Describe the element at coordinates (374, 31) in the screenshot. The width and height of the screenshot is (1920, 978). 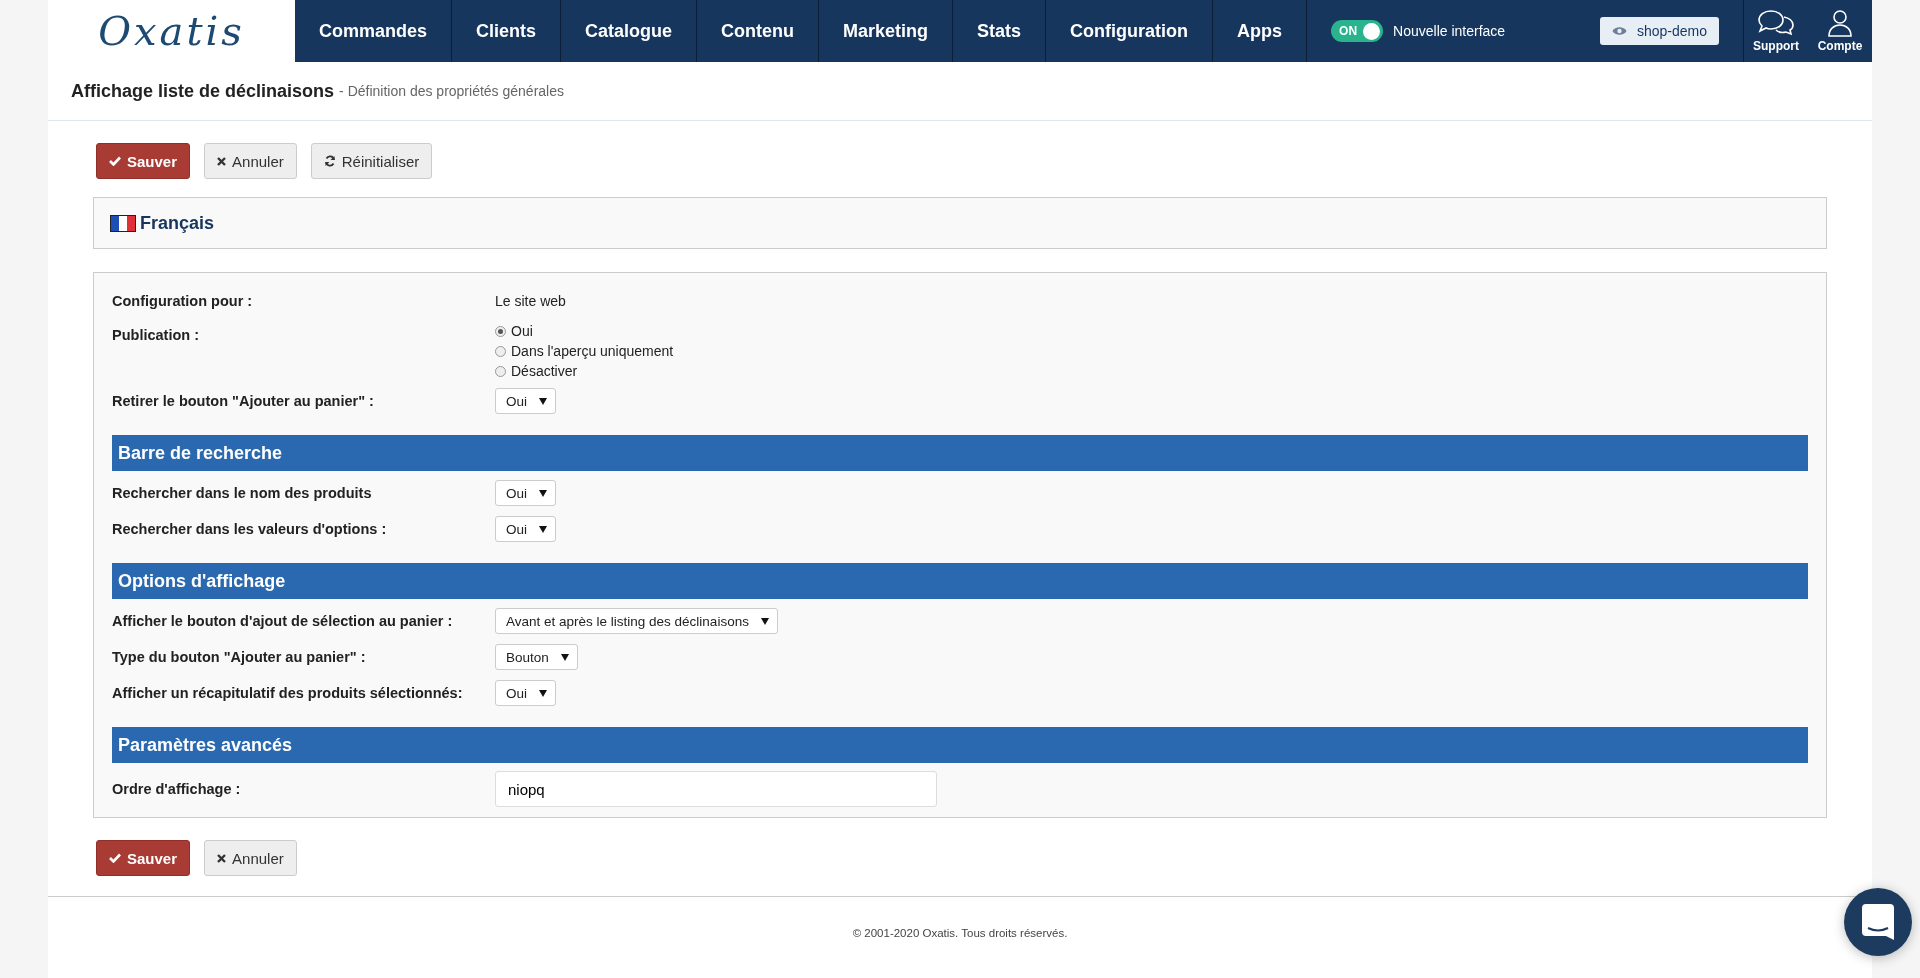
I see `nav-item: Commandes` at that location.